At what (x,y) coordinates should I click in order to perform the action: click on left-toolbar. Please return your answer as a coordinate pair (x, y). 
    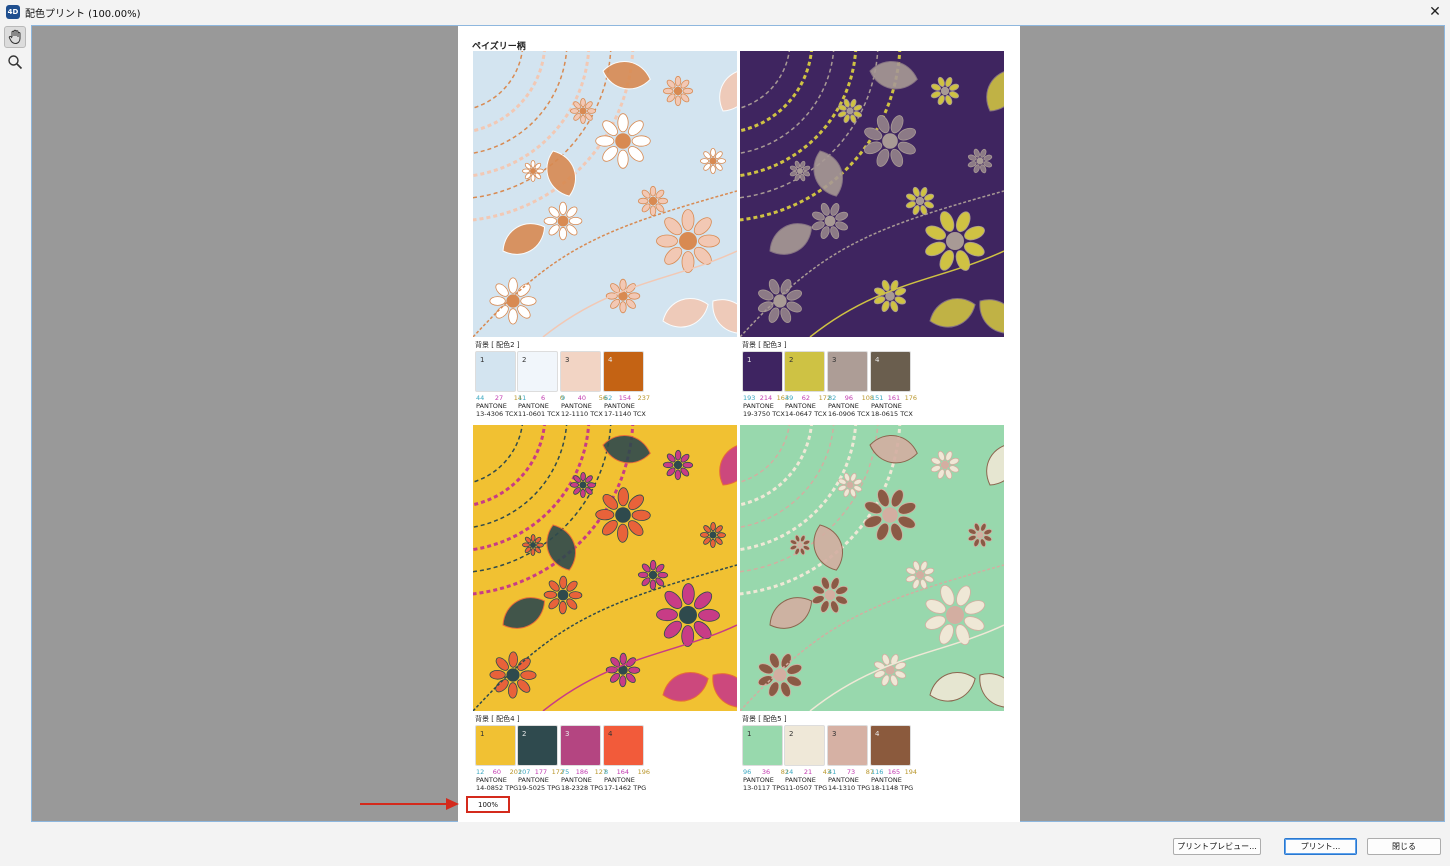
    Looking at the image, I should click on (15, 424).